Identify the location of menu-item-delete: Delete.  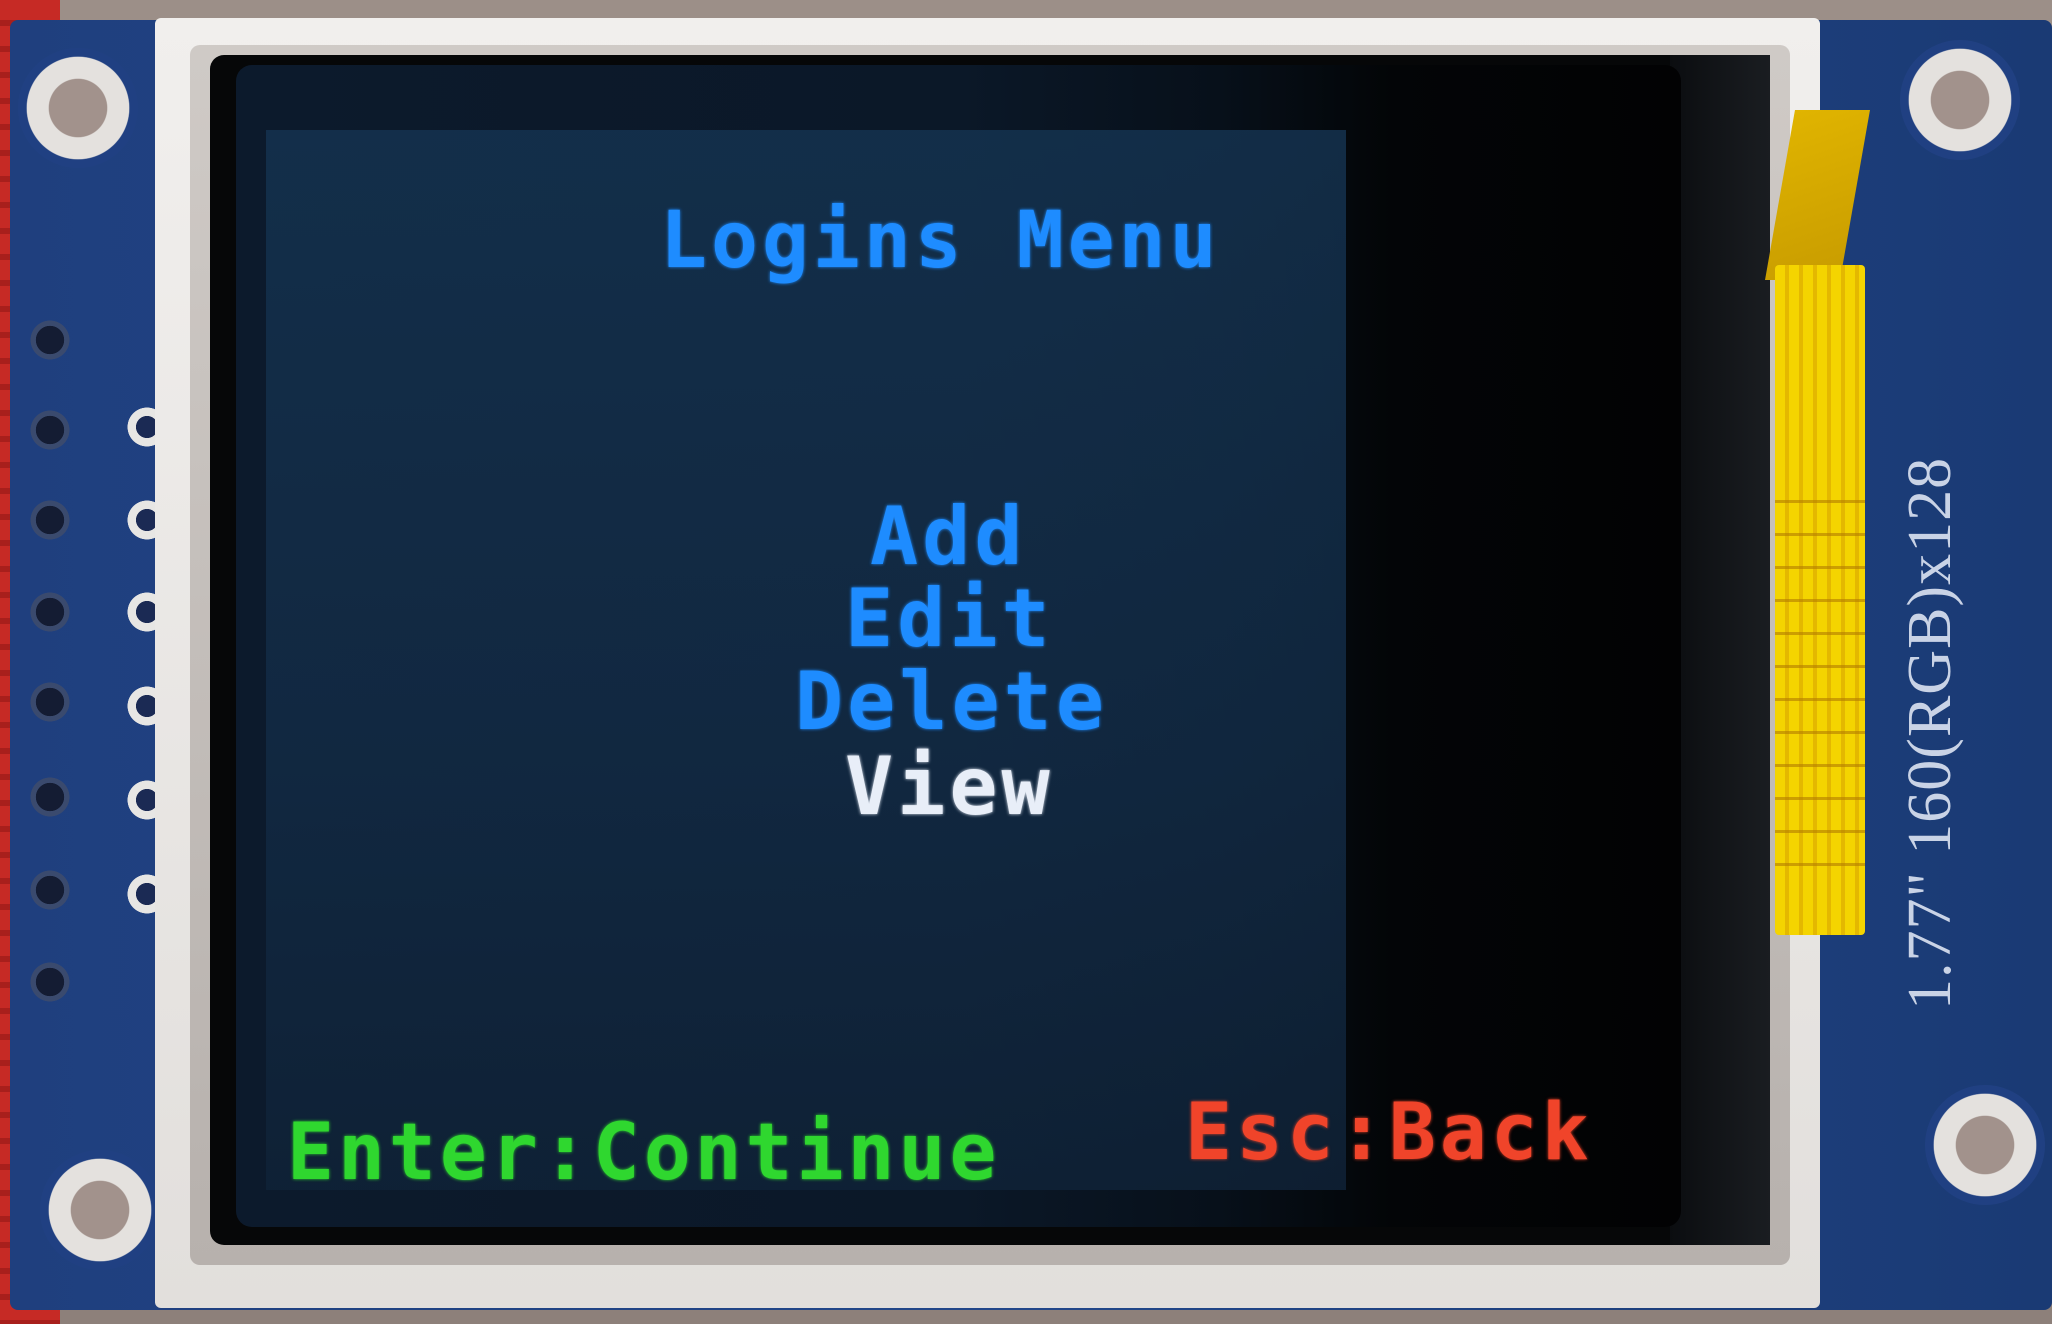
(951, 701).